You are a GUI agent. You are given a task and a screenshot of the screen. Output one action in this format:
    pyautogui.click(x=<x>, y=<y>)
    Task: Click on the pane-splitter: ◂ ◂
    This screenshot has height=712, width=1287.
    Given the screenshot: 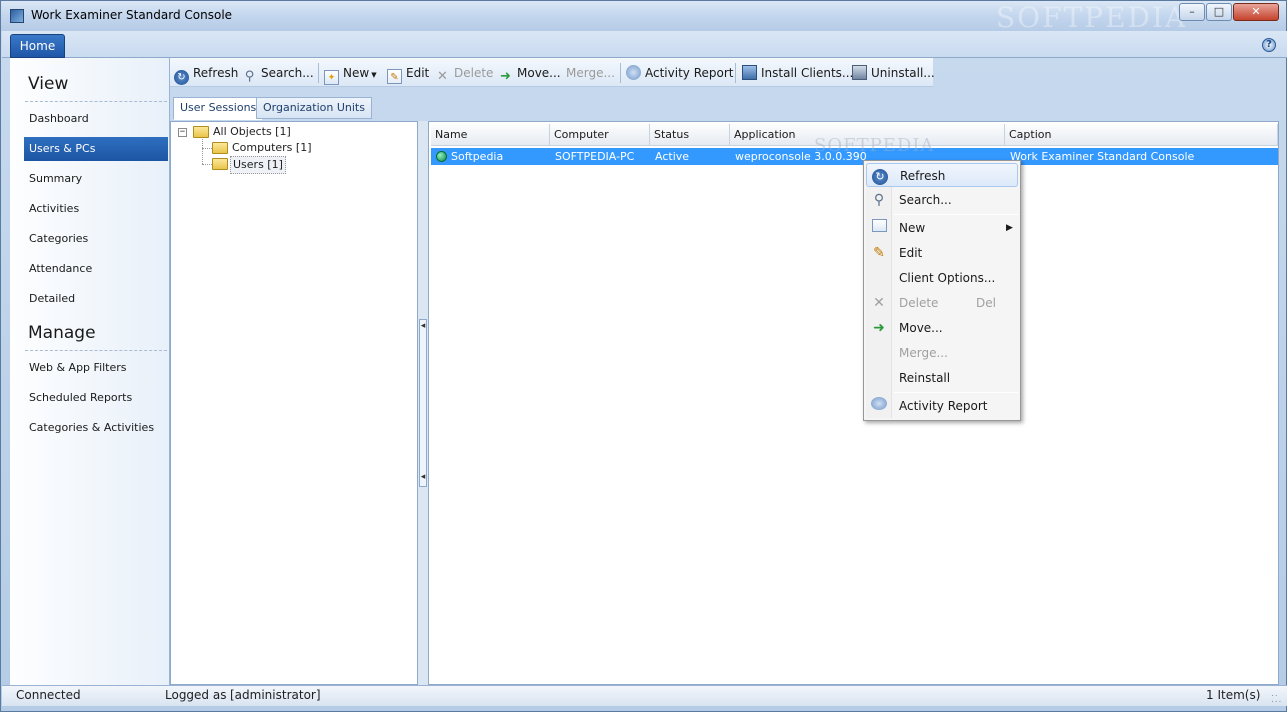 What is the action you would take?
    pyautogui.click(x=423, y=403)
    